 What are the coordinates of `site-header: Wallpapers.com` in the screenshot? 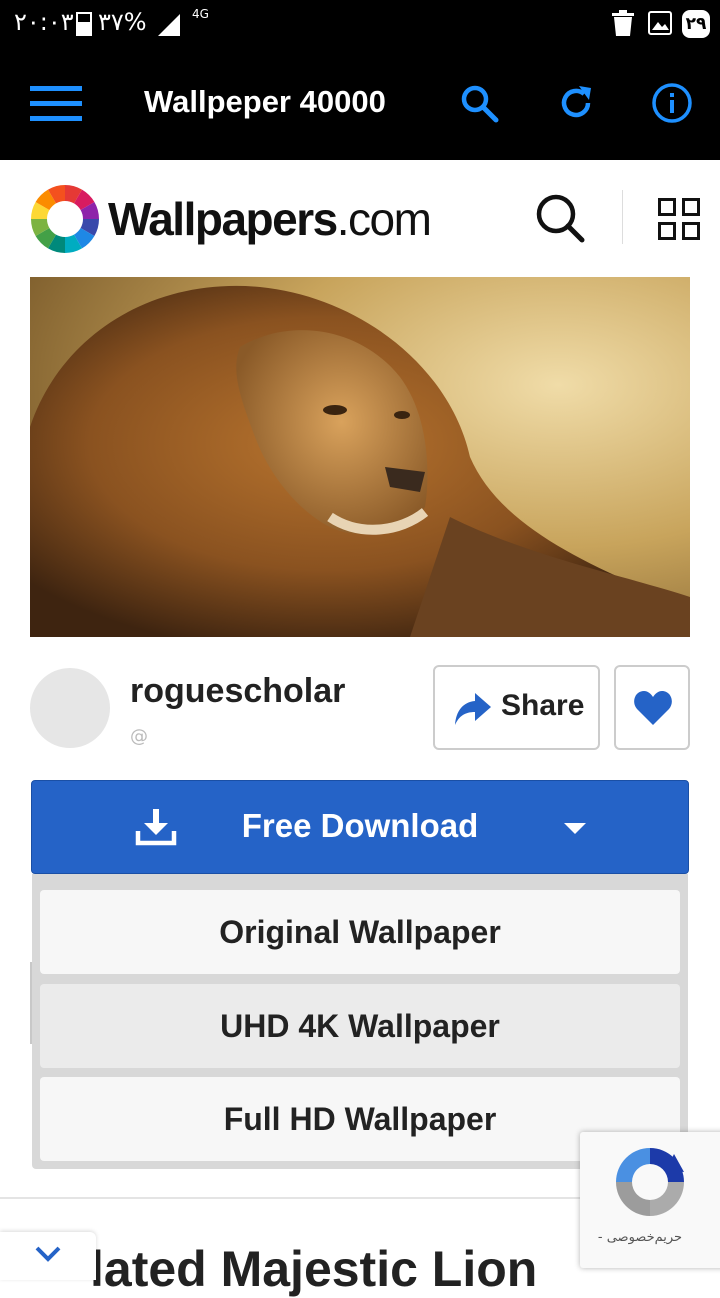 It's located at (360, 218).